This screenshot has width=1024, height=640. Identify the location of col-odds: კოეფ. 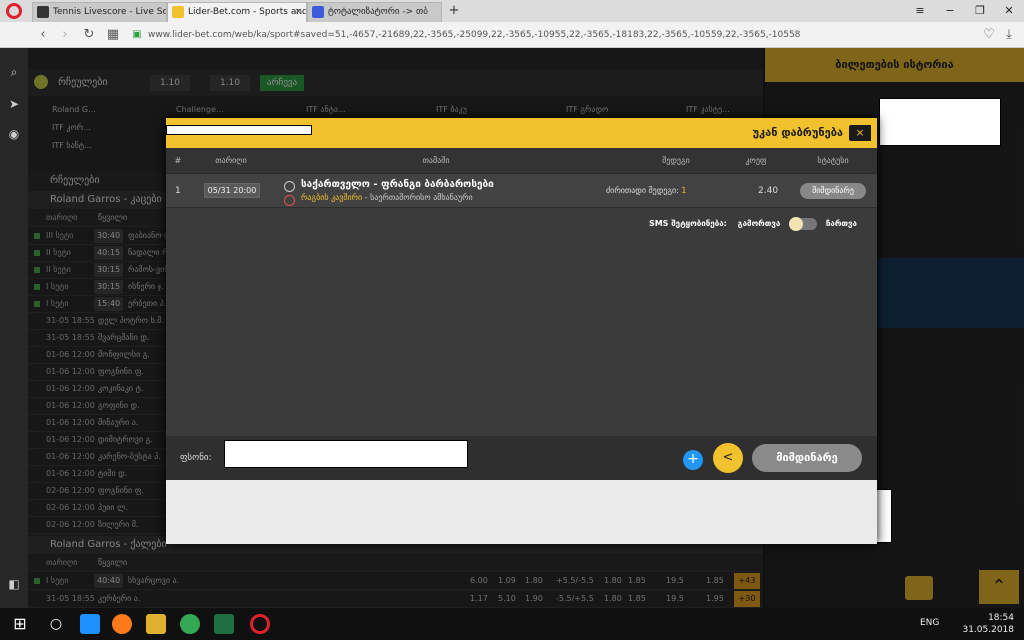
(756, 160).